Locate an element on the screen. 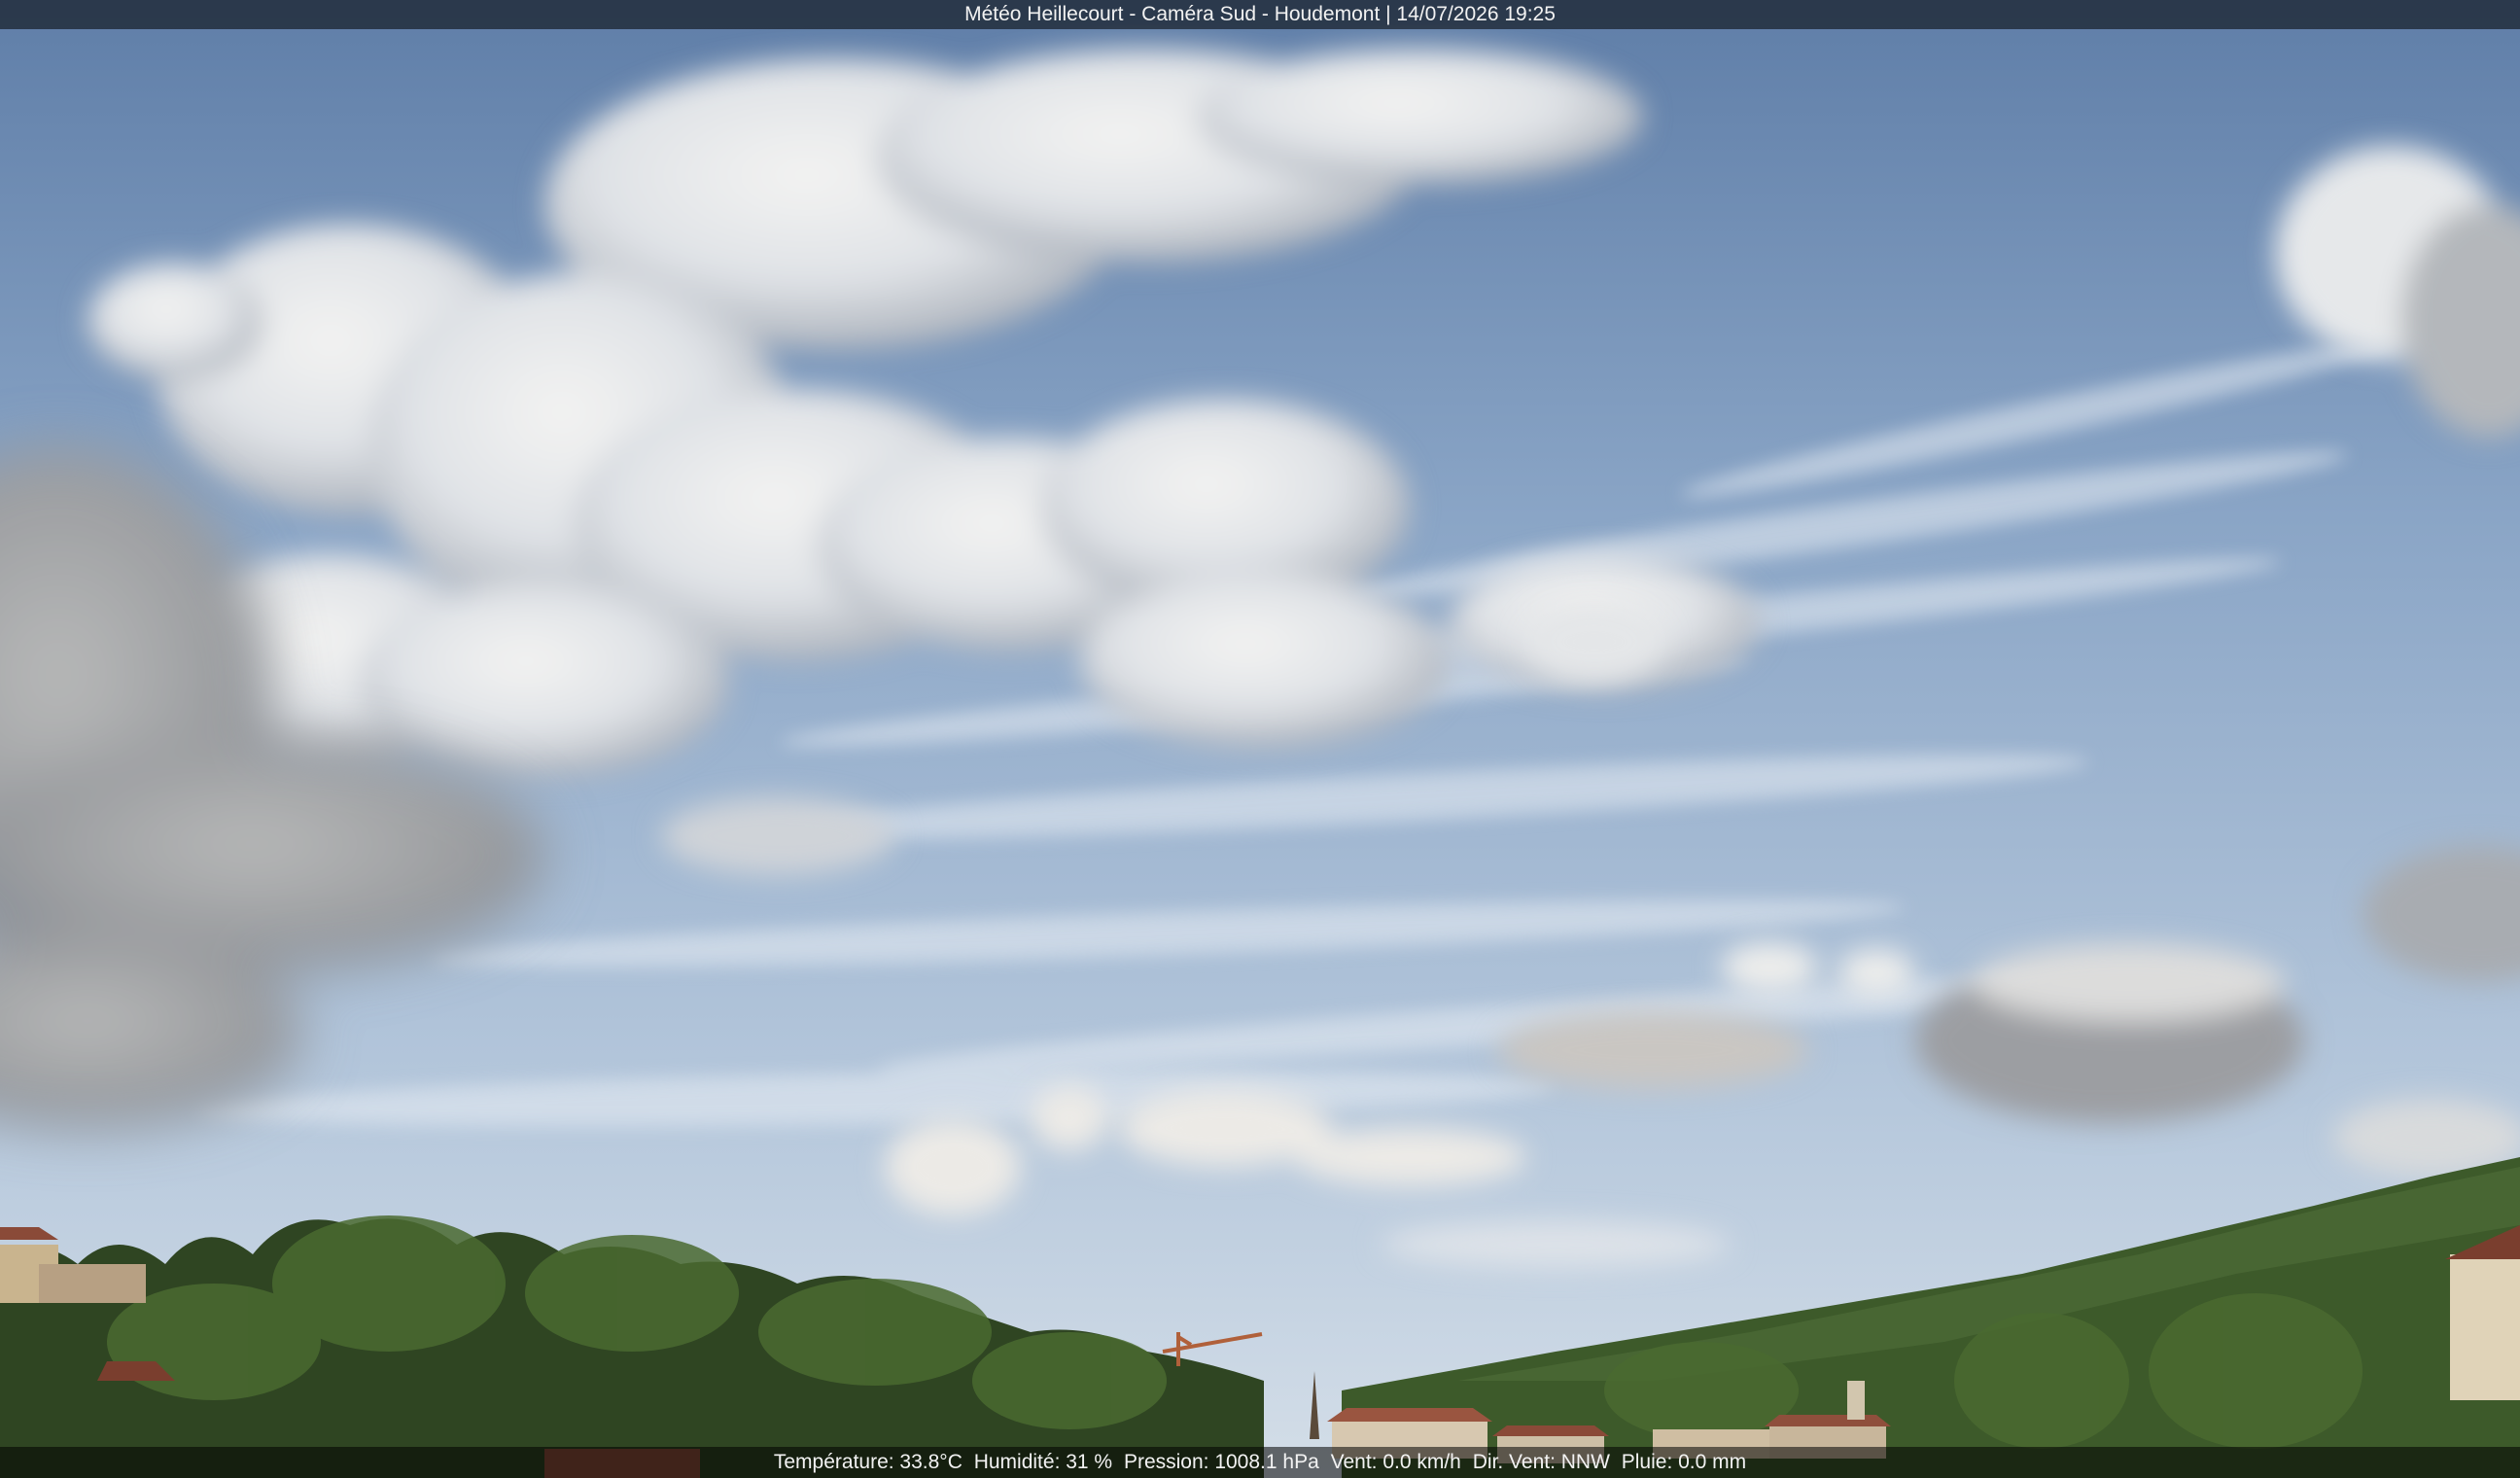 This screenshot has width=2520, height=1478. rain-readout: Pluie: 0.0 mm is located at coordinates (1684, 1462).